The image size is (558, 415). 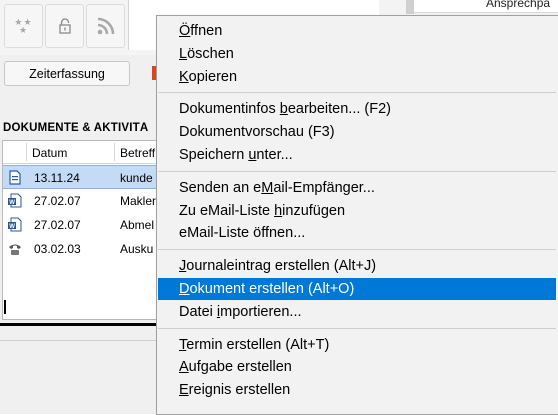 I want to click on menu-item-accelerator: h, so click(x=278, y=210).